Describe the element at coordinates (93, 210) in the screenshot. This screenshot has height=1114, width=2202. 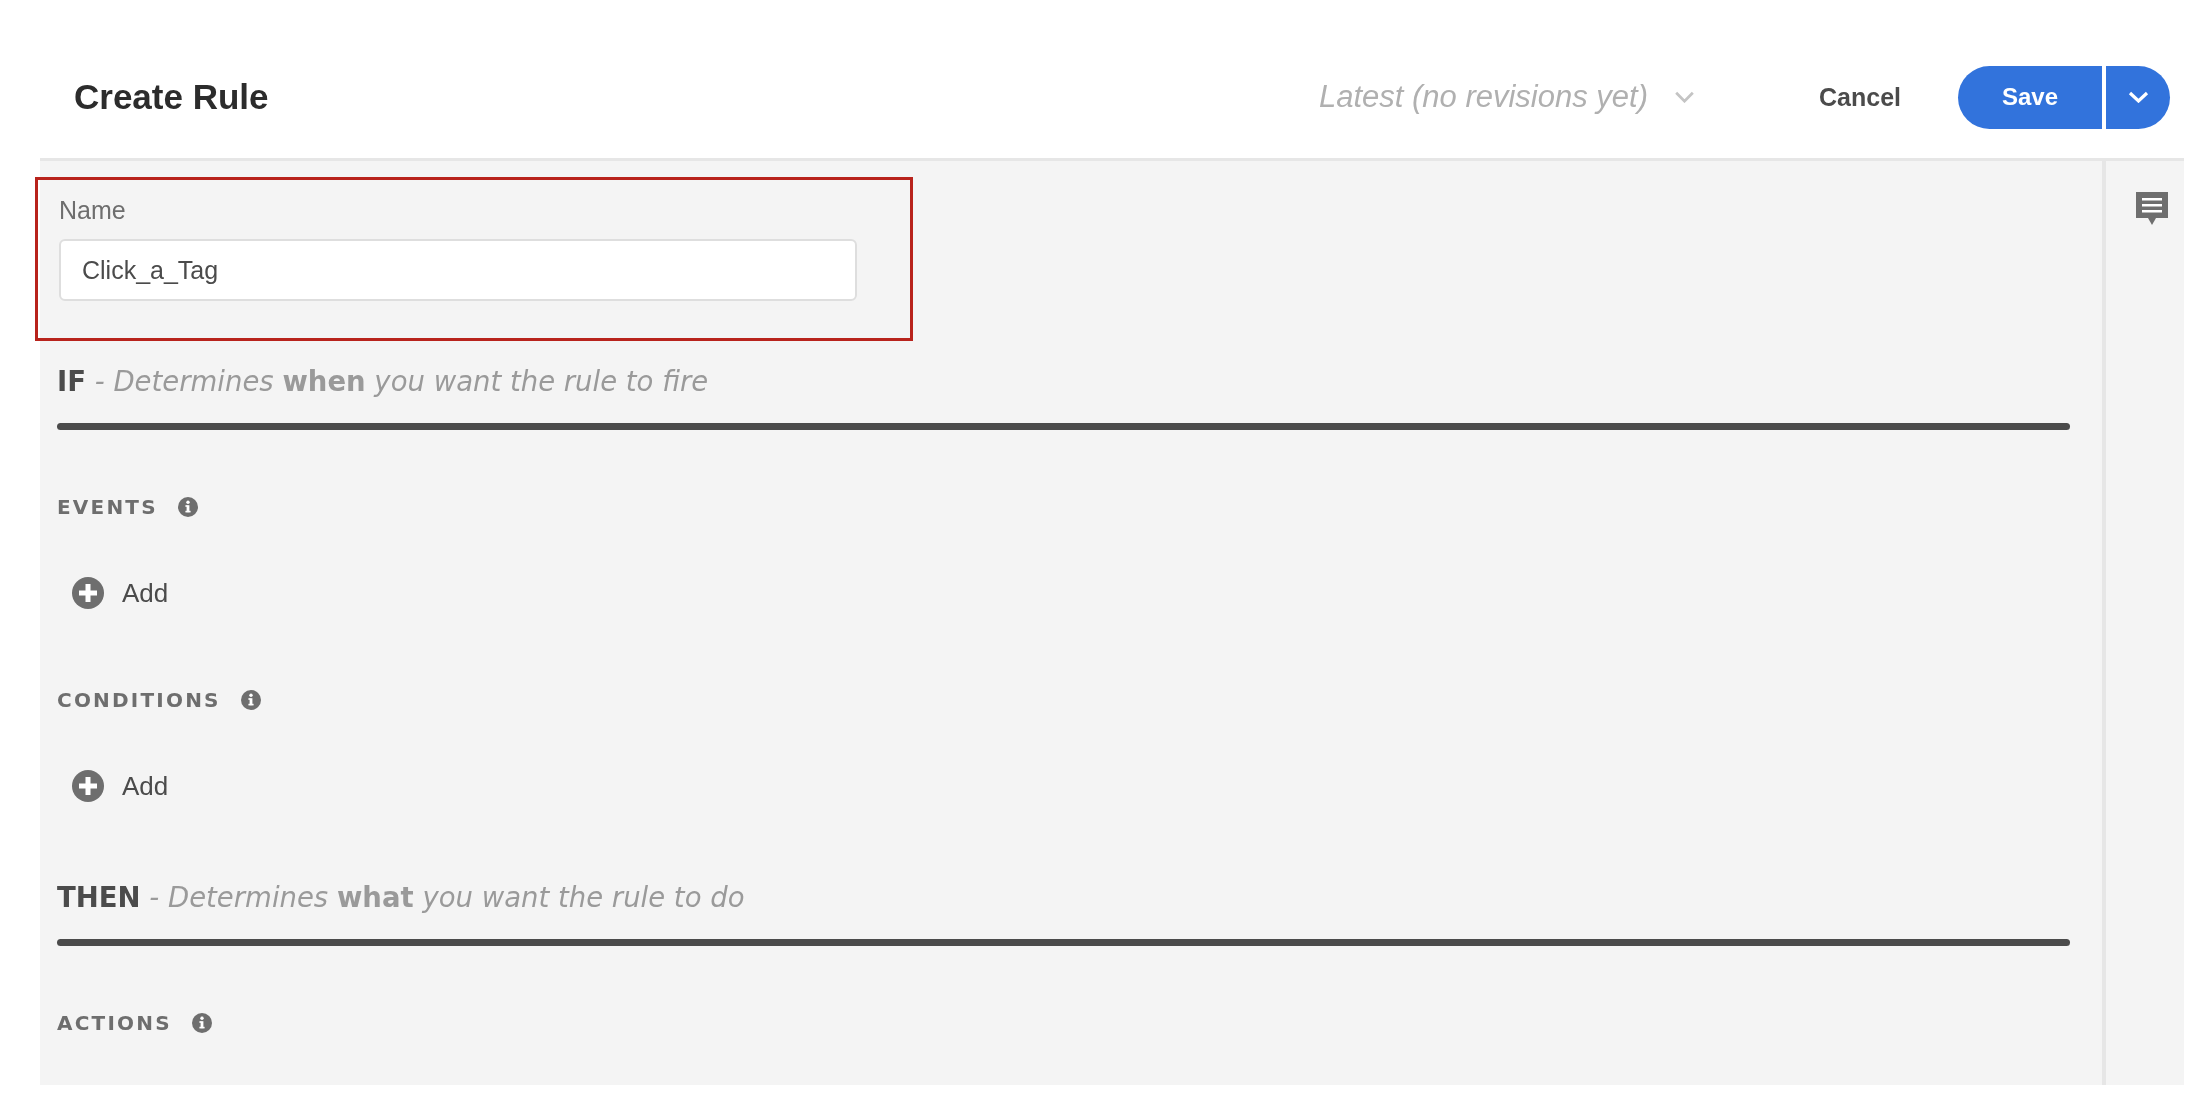
I see `name-label: Name` at that location.